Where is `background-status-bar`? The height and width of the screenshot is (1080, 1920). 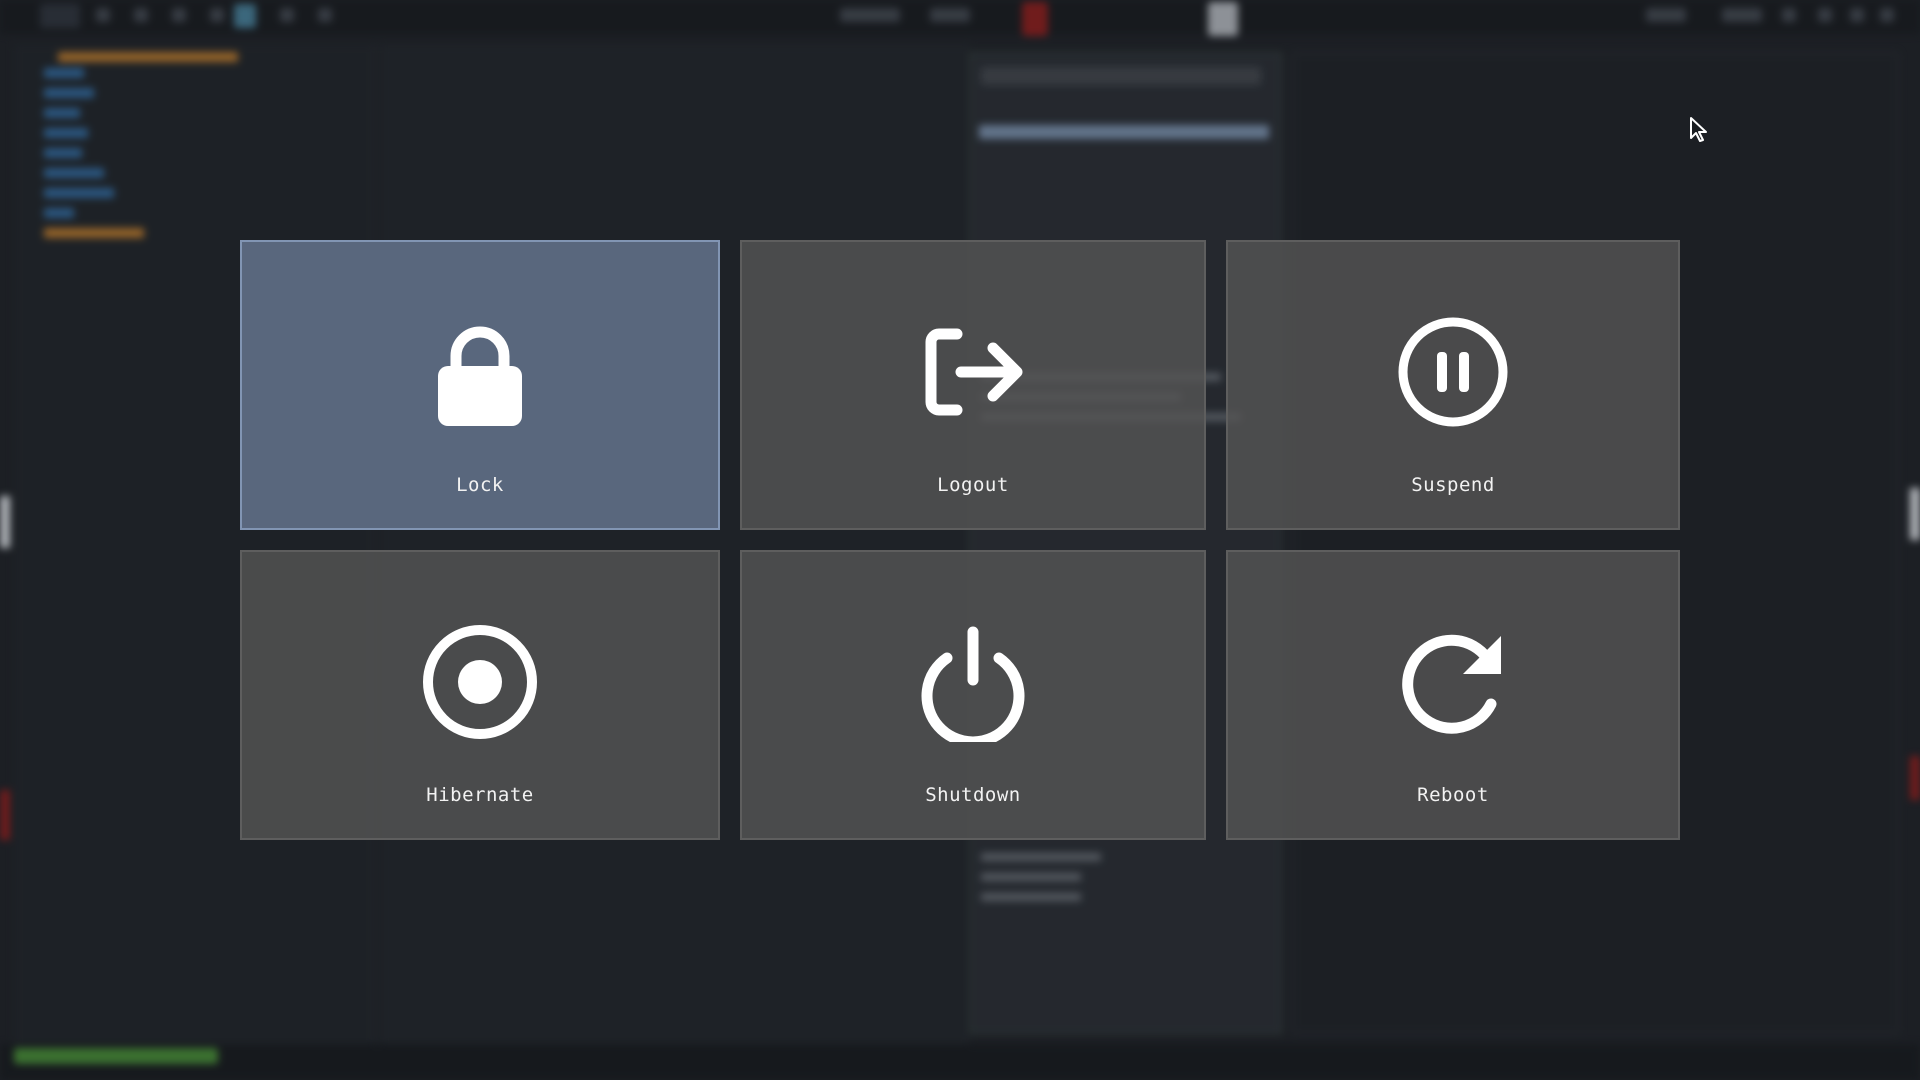 background-status-bar is located at coordinates (116, 1056).